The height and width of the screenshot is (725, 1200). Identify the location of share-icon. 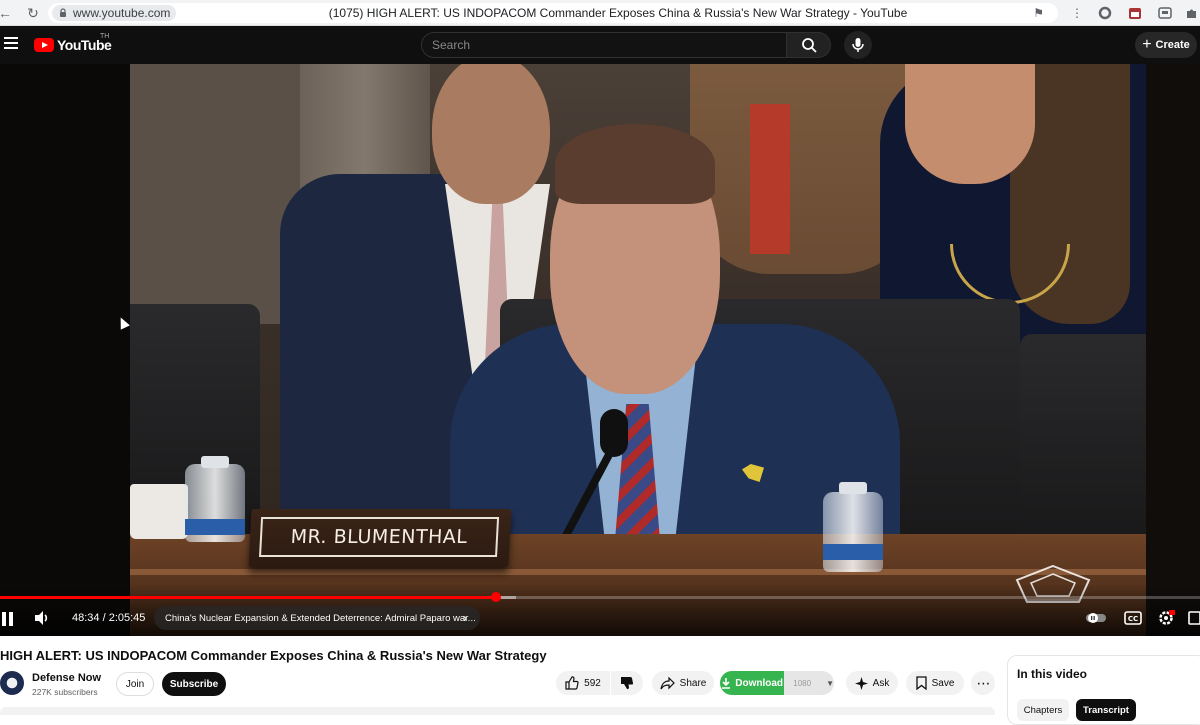
(667, 682).